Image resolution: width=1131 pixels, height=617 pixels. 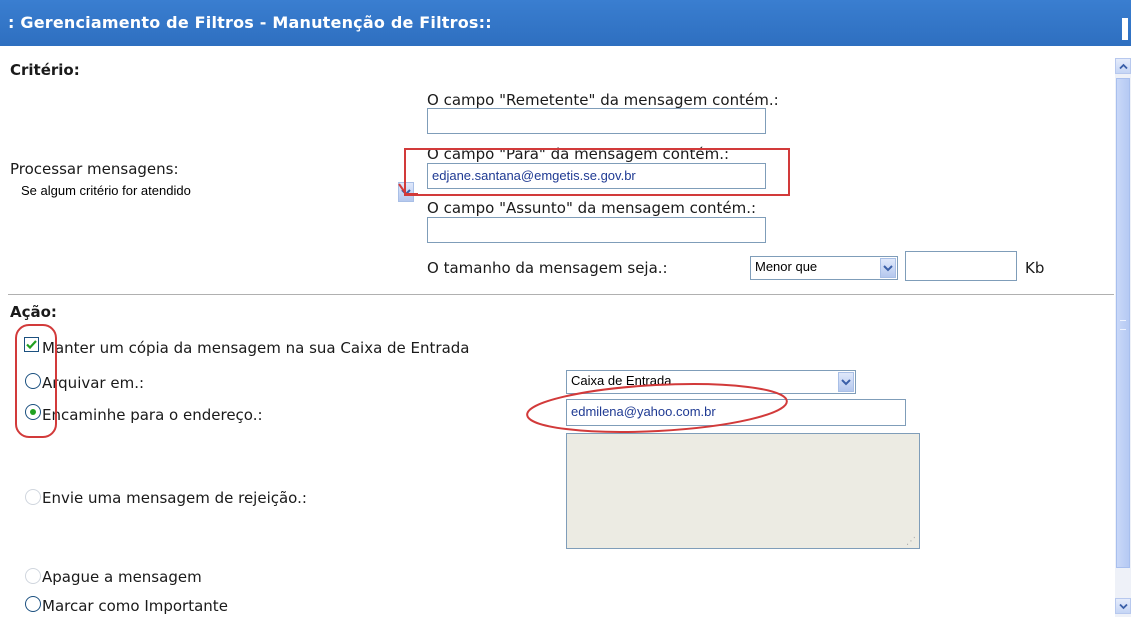 I want to click on archive-label: Arquivar em.:, so click(x=93, y=383).